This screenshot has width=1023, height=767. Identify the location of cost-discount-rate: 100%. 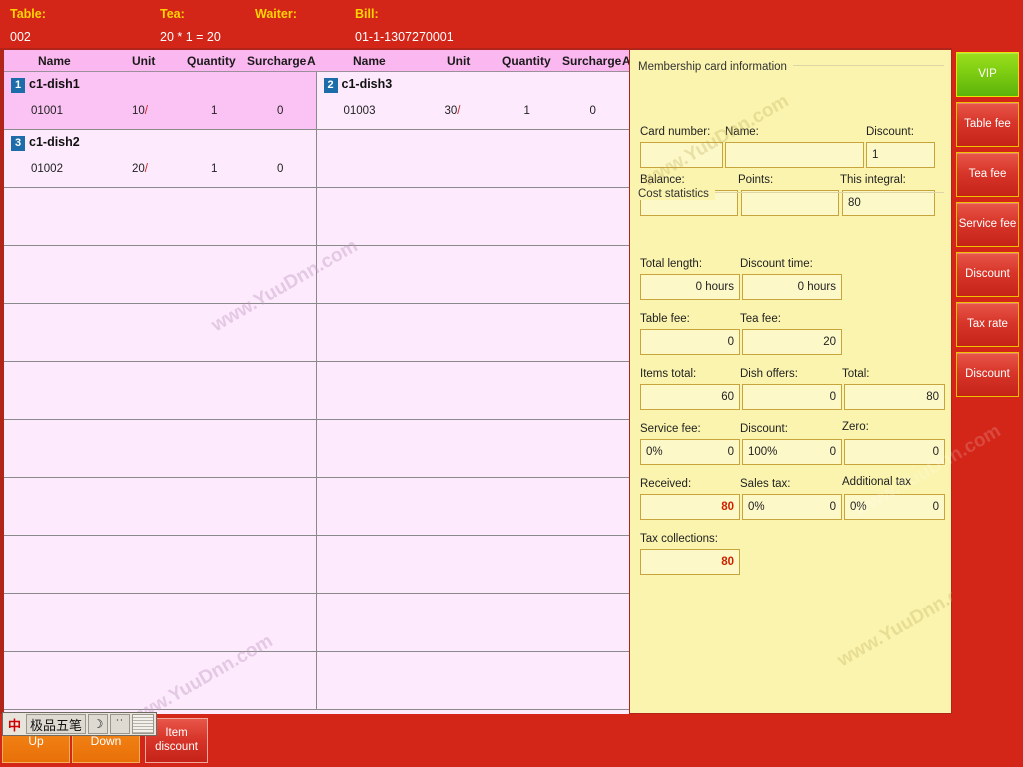
(763, 452).